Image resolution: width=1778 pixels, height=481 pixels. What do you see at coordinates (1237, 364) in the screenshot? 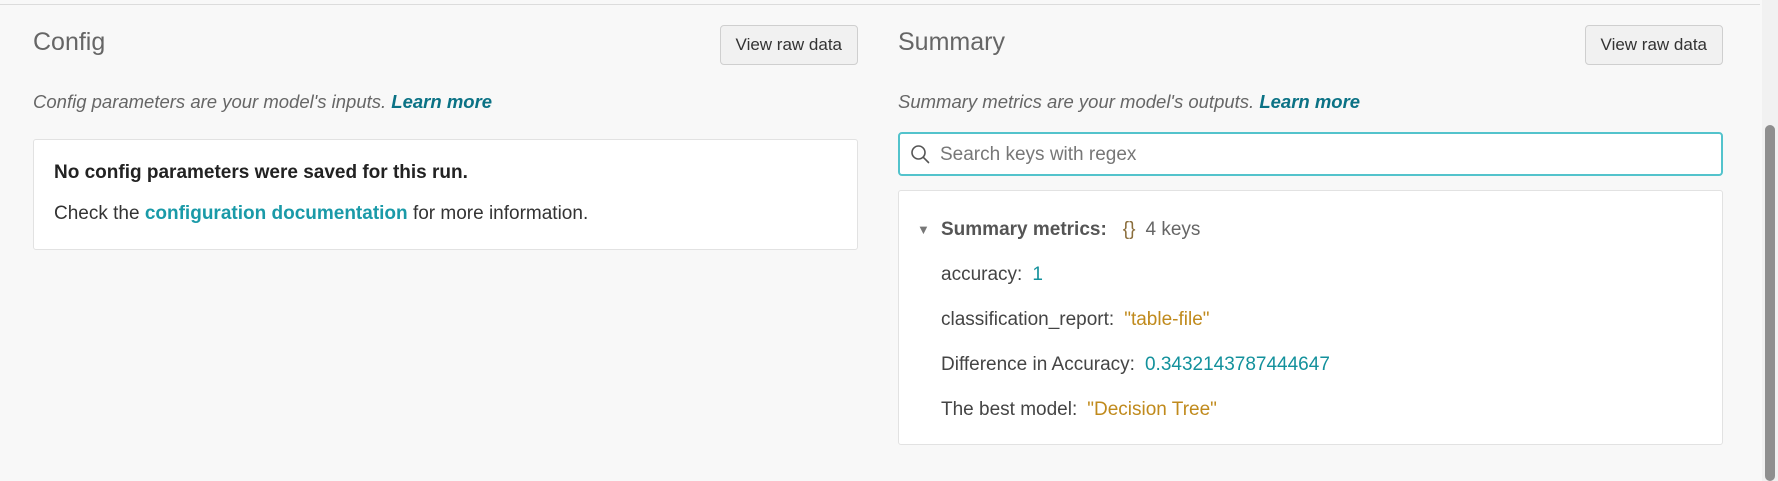
I see `metric-value: 0.3432143787444647` at bounding box center [1237, 364].